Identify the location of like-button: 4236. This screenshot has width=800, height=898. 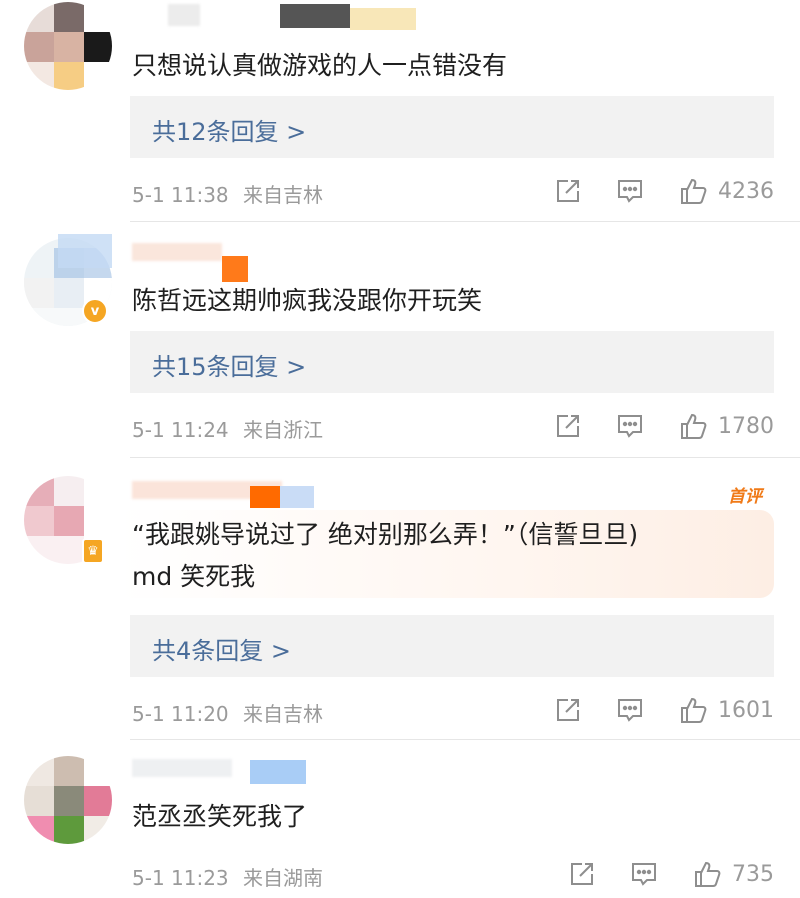
(726, 191).